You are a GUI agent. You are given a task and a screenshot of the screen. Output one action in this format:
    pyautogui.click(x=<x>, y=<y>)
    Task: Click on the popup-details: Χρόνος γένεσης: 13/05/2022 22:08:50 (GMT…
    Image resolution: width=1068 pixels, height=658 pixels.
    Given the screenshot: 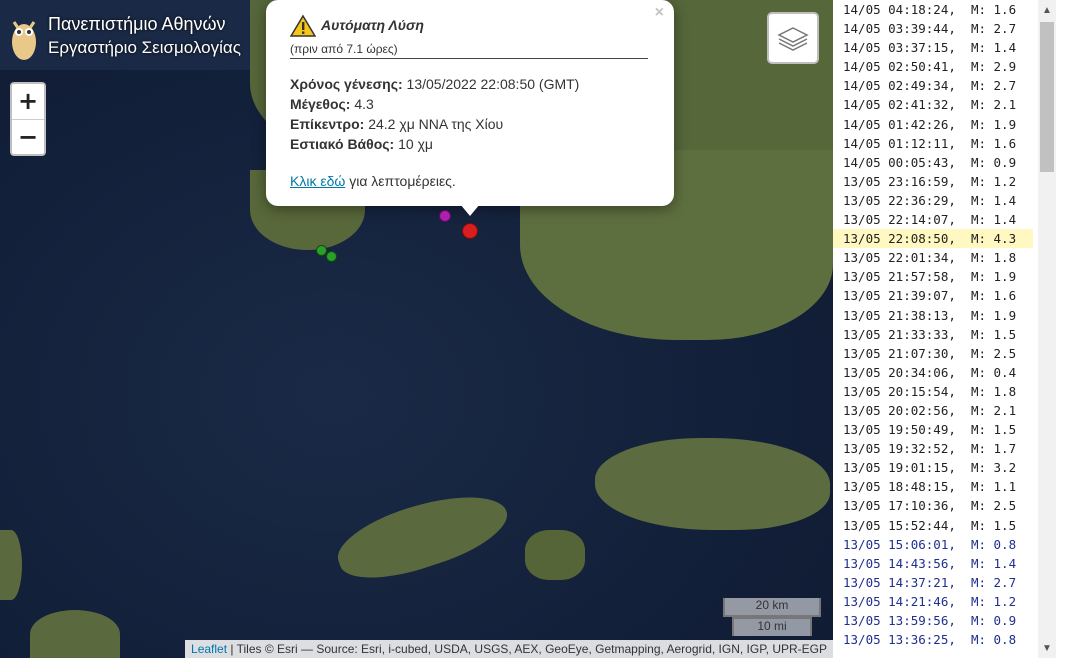 What is the action you would take?
    pyautogui.click(x=434, y=114)
    